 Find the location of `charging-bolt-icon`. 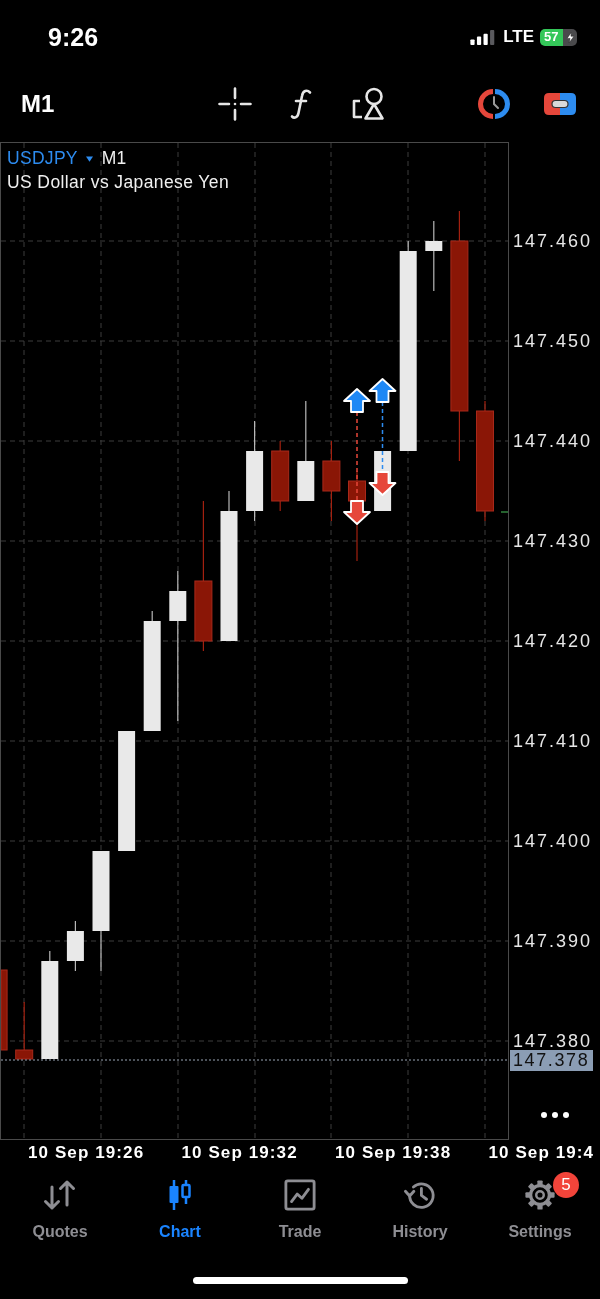

charging-bolt-icon is located at coordinates (570, 37).